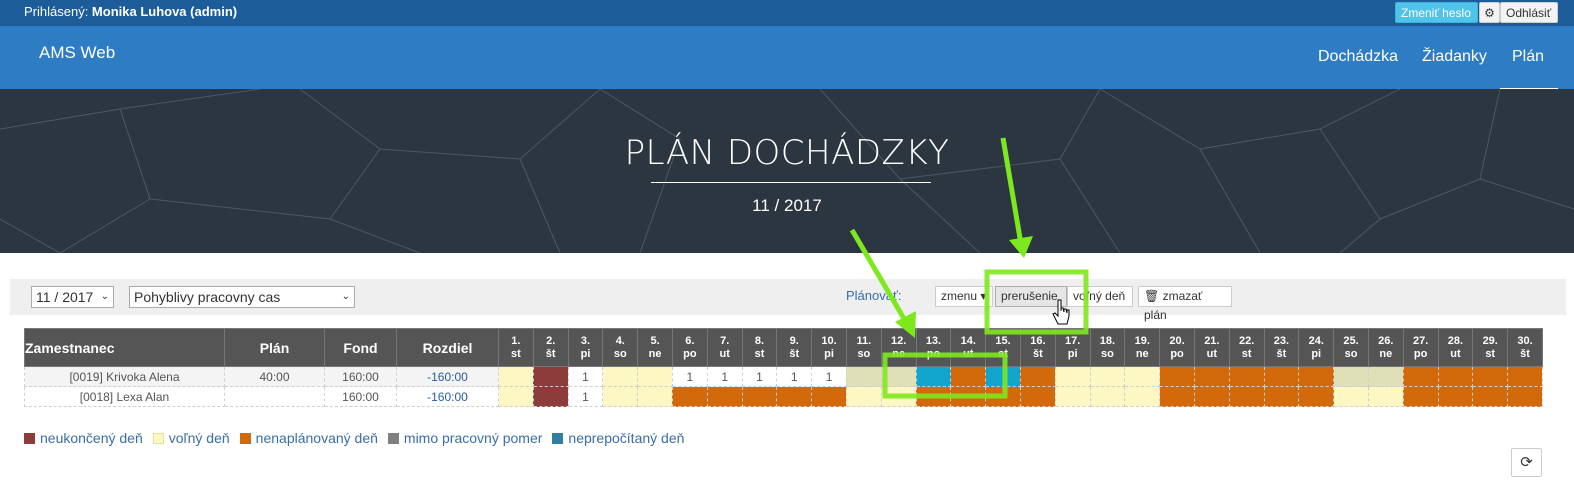 This screenshot has width=1574, height=501. What do you see at coordinates (964, 296) in the screenshot?
I see `plan-shift-button: zmenu ▾` at bounding box center [964, 296].